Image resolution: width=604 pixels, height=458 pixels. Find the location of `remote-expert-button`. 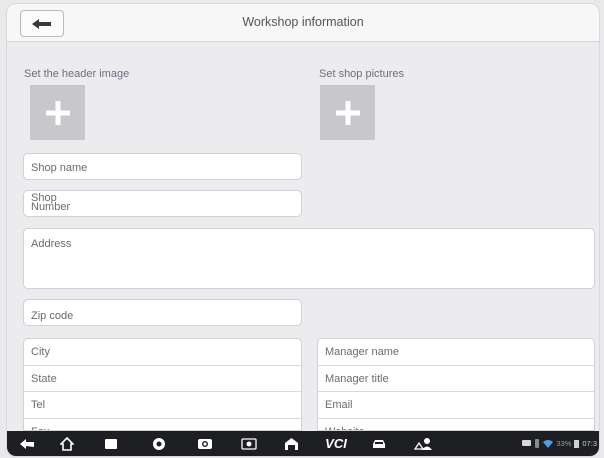

remote-expert-button is located at coordinates (424, 443).